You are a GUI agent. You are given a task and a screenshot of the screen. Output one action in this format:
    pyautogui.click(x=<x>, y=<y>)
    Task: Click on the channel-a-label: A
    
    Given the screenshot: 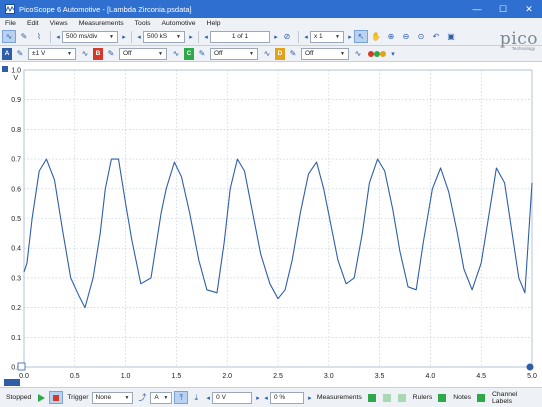 What is the action you would take?
    pyautogui.click(x=7, y=53)
    